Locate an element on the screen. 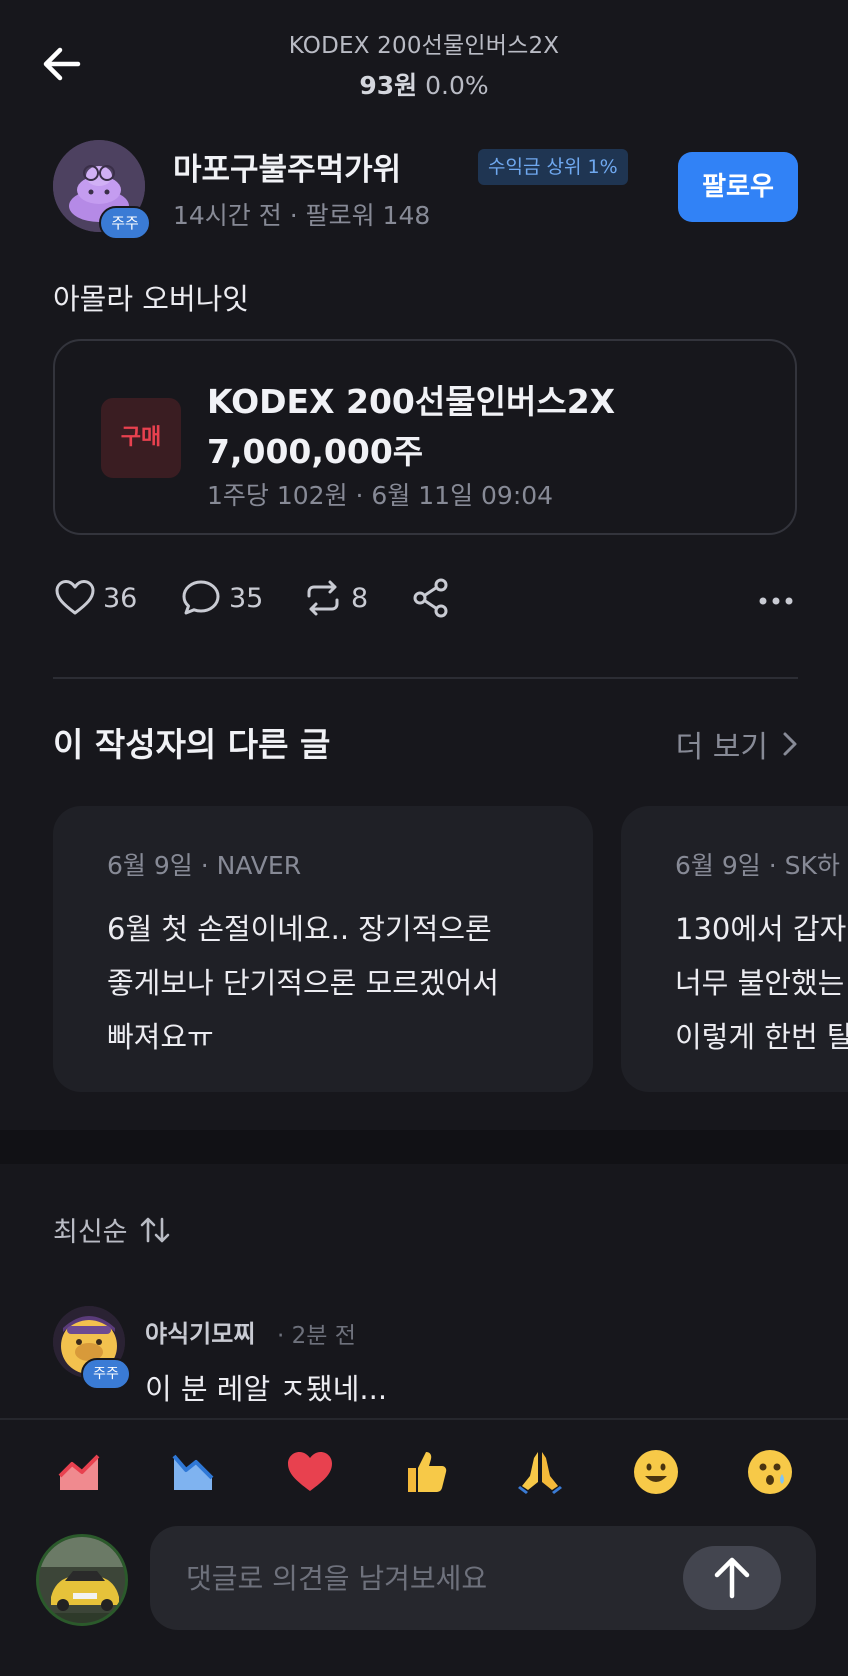  stock-price: 93원 is located at coordinates (388, 85).